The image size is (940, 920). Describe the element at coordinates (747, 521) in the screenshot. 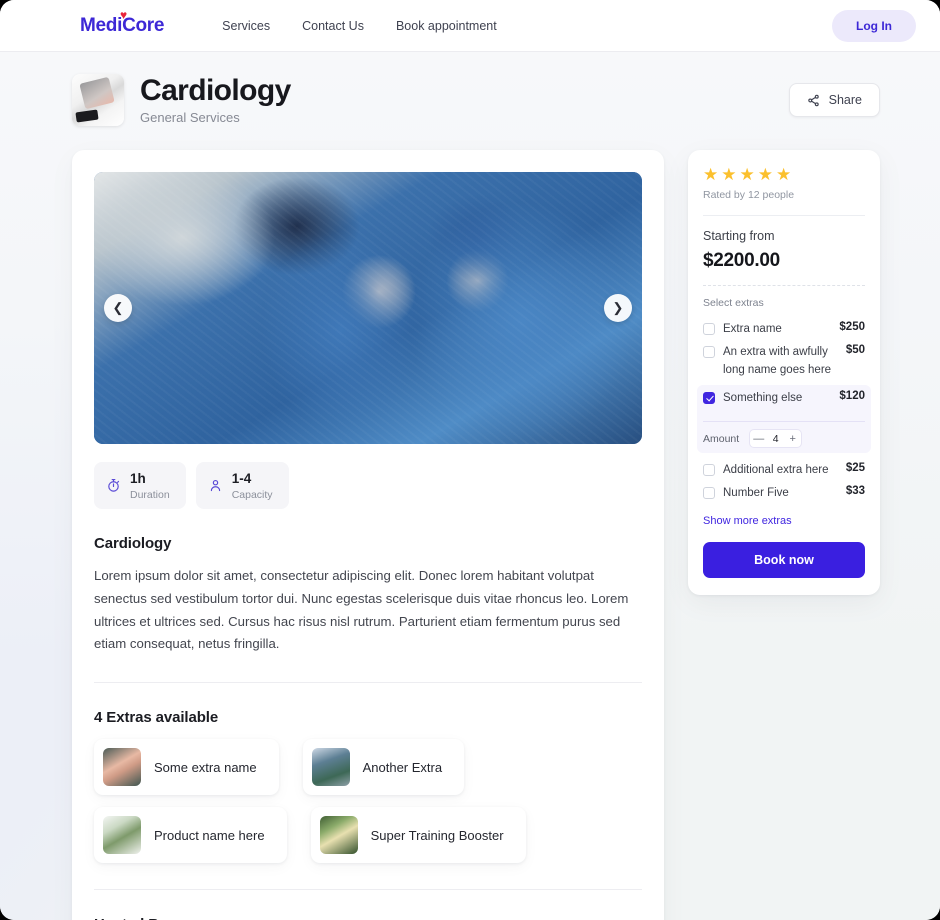

I see `show-more-extras-link: Show more extras` at that location.